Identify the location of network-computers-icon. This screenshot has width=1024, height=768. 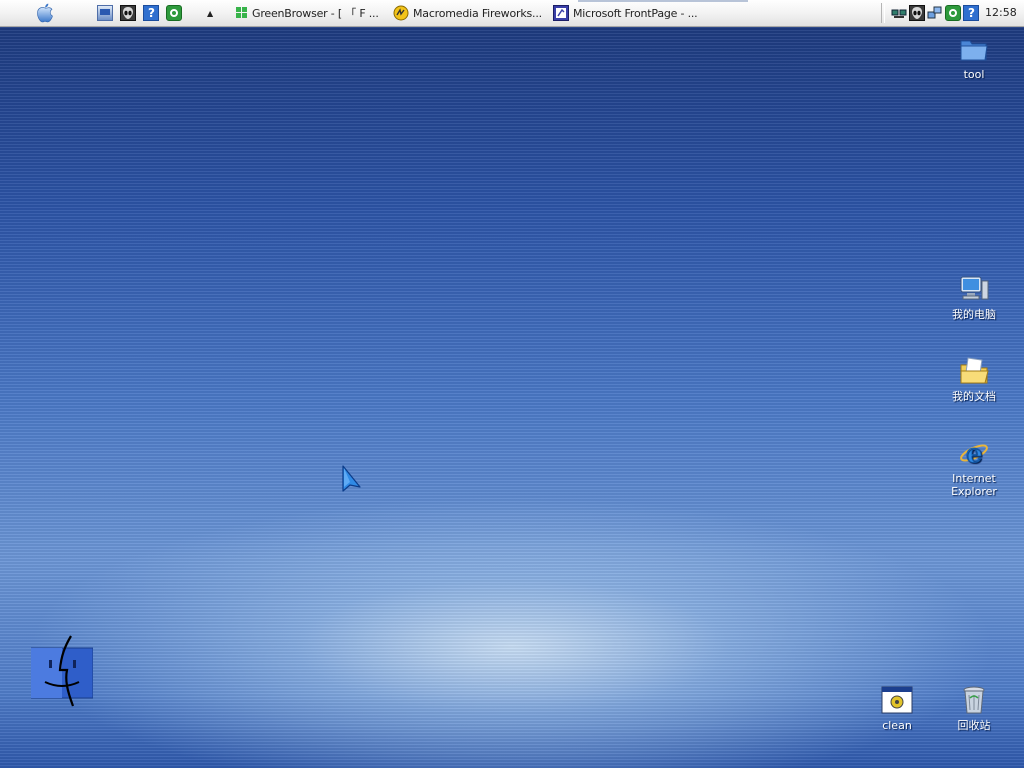
(935, 13).